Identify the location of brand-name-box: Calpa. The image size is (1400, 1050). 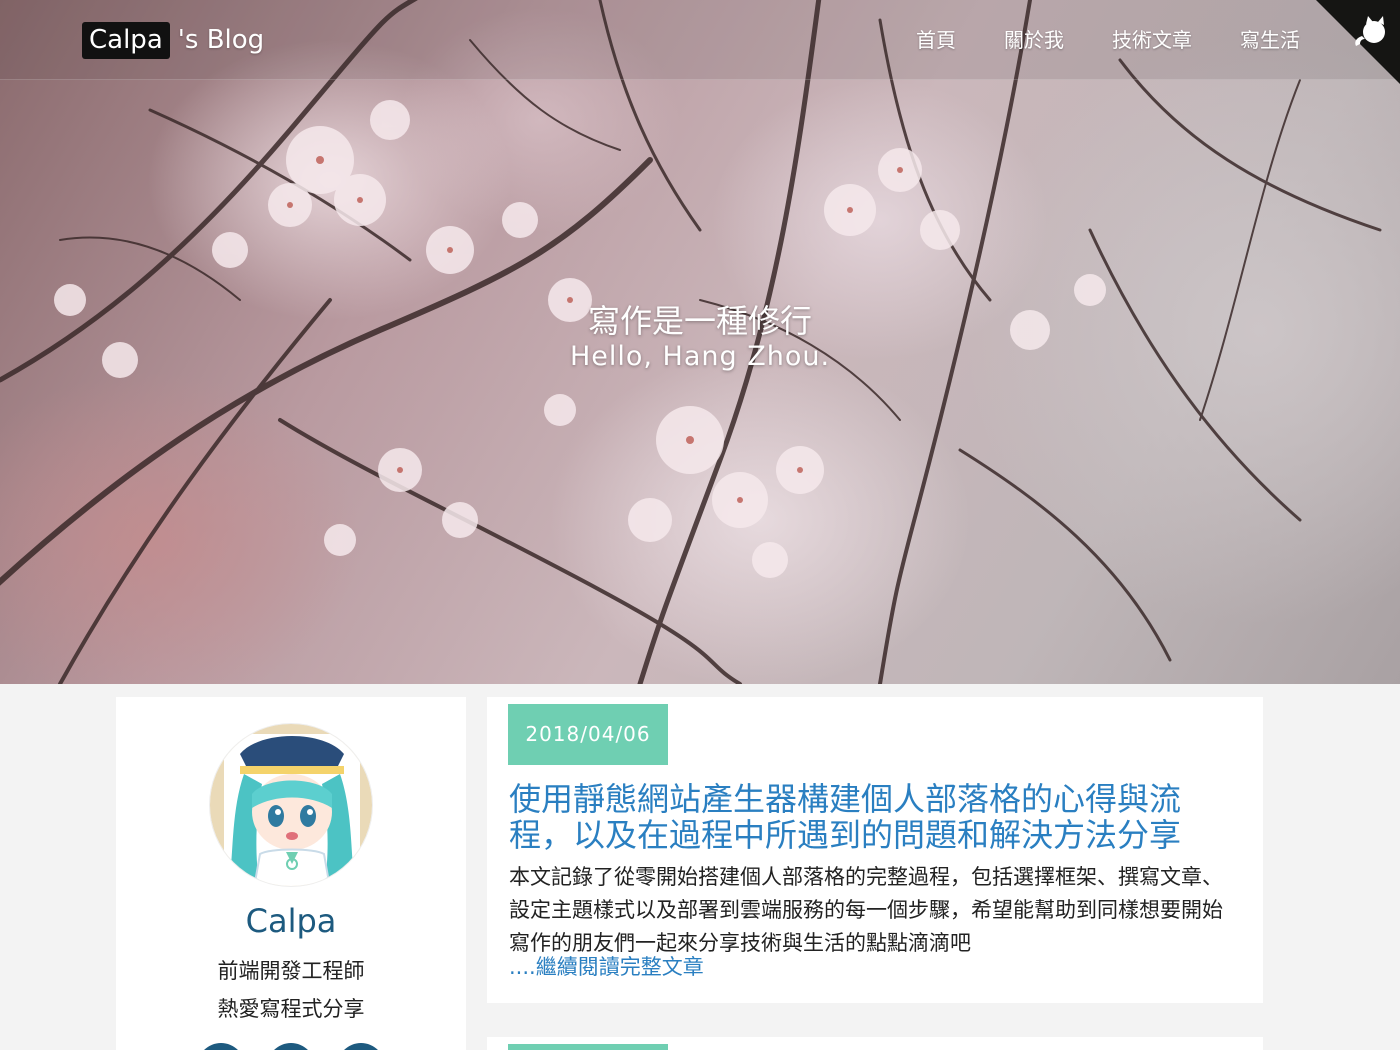
(126, 40).